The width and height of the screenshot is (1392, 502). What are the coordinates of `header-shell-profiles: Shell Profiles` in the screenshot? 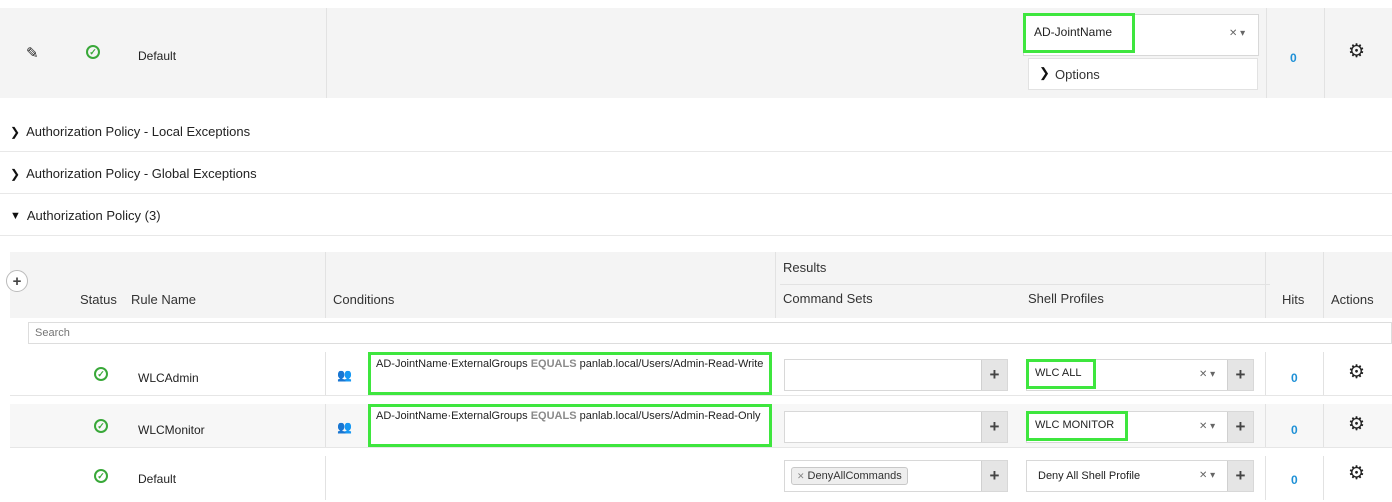 It's located at (1066, 298).